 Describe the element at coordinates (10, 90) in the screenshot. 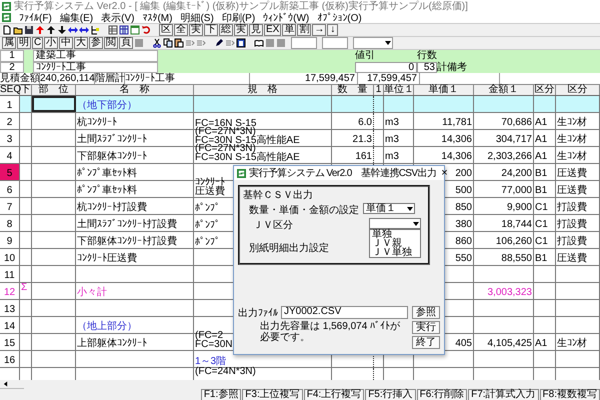

I see `column-header: SEQ` at that location.